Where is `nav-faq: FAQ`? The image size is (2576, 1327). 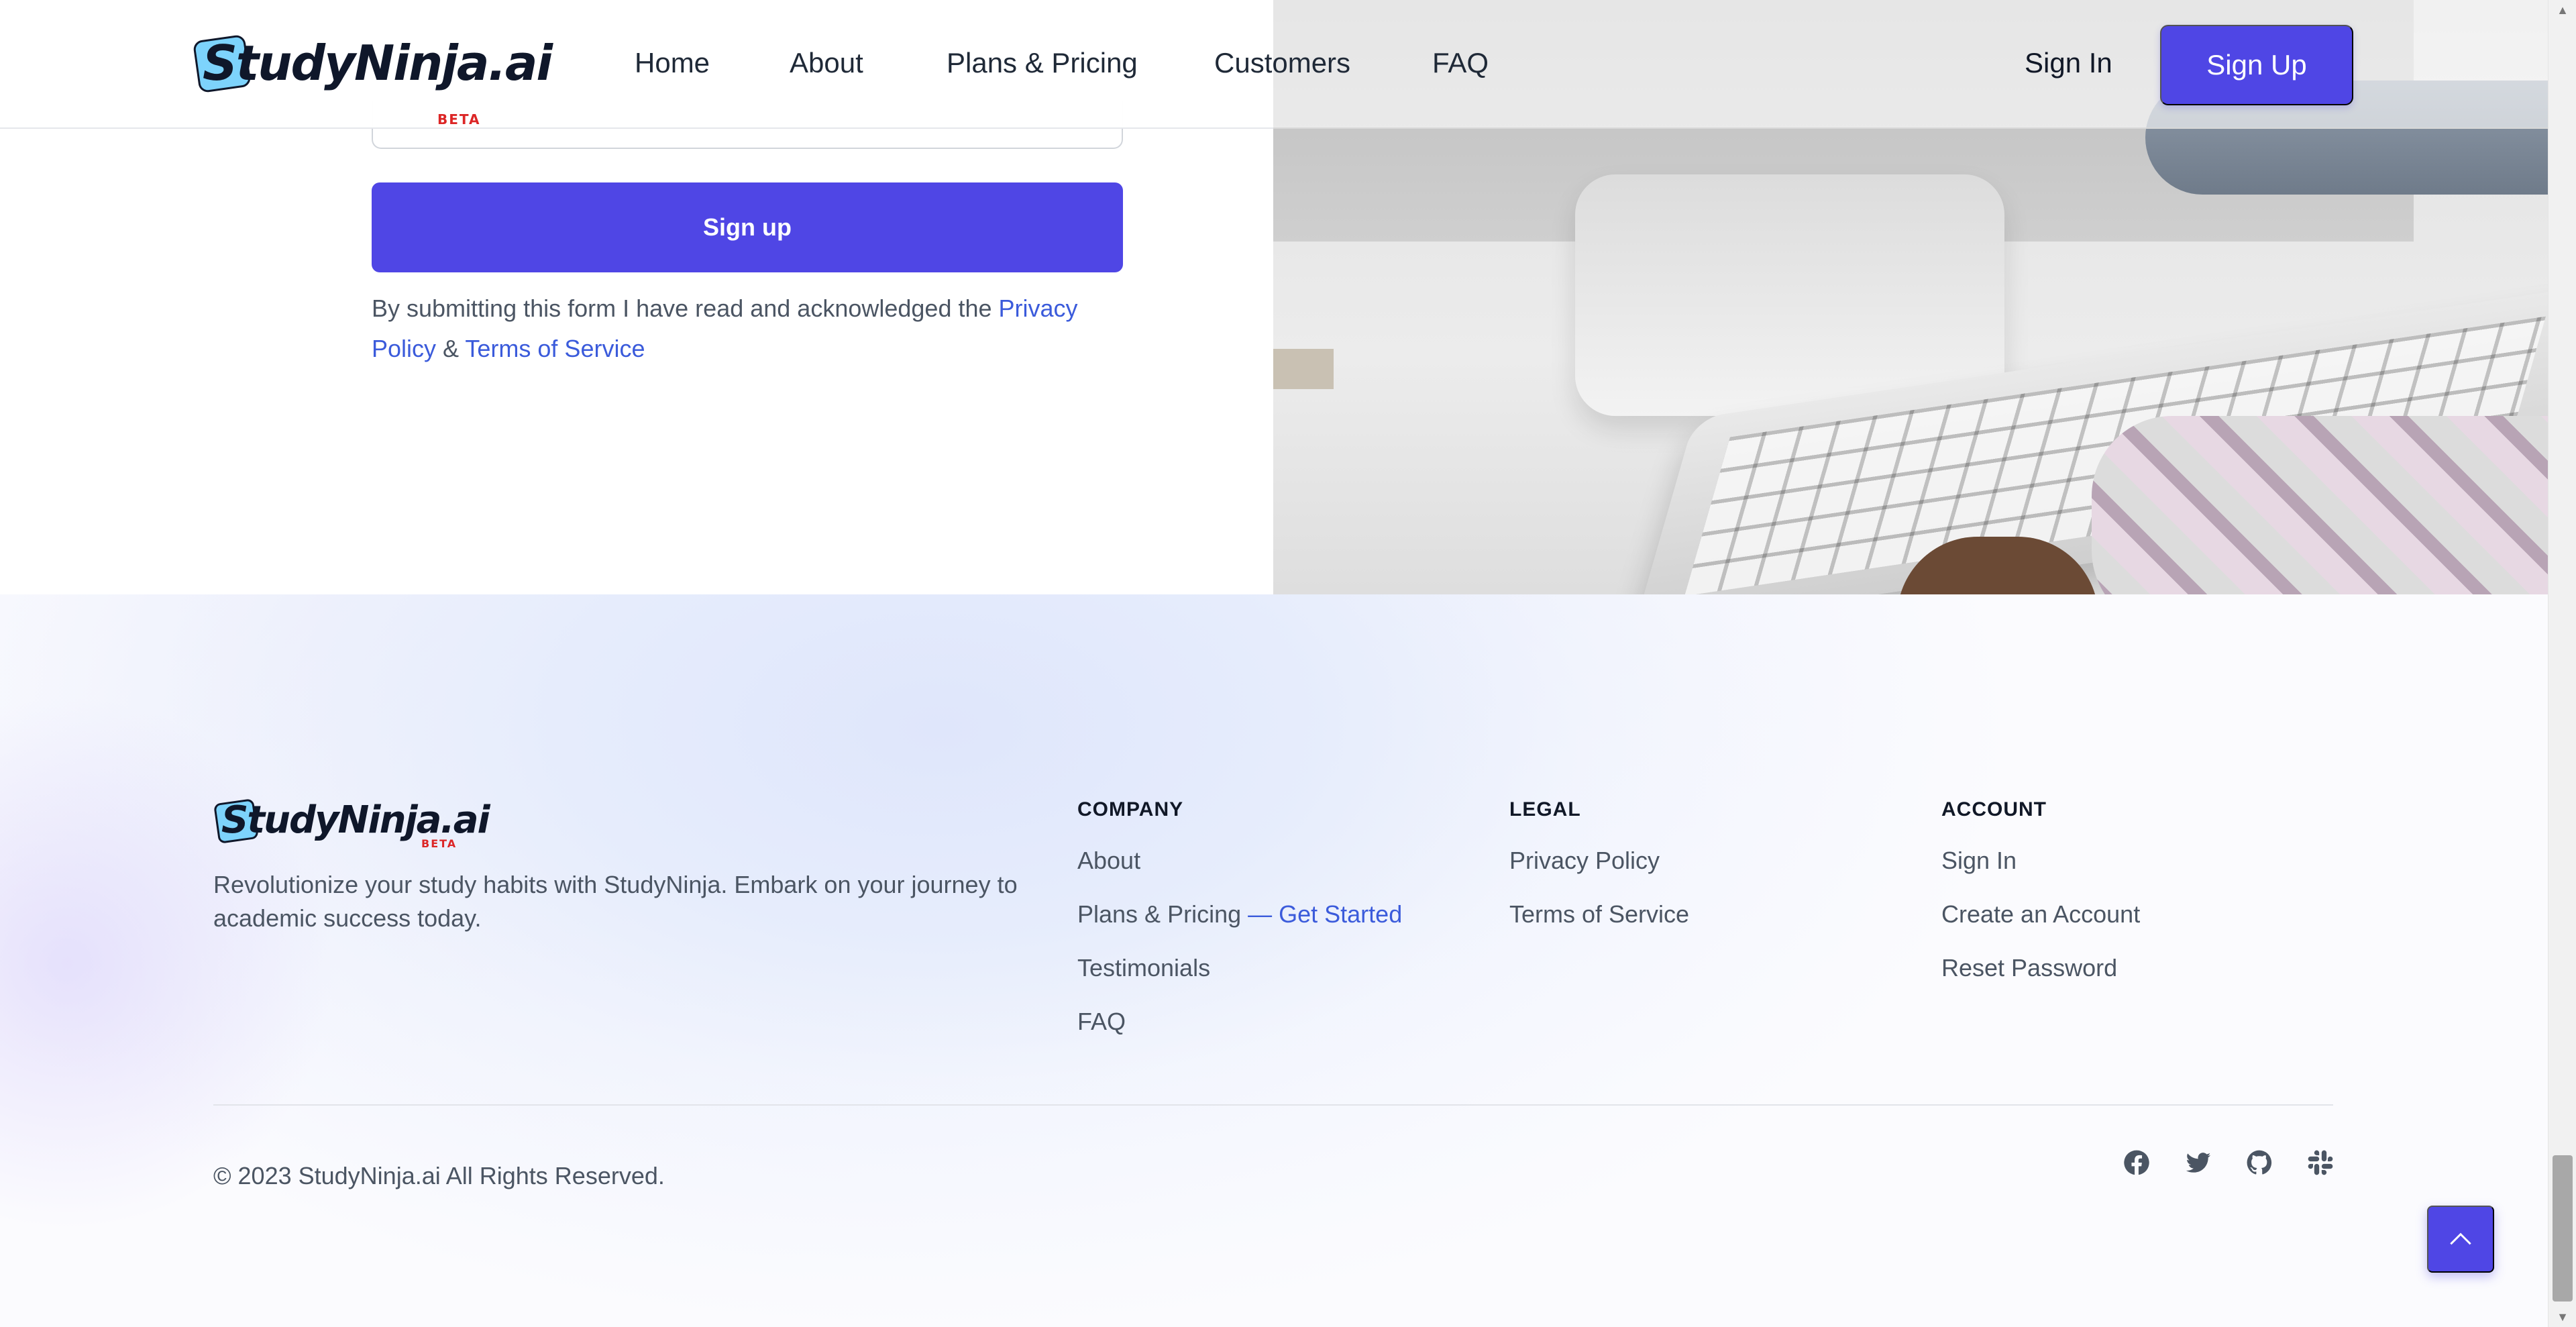
nav-faq: FAQ is located at coordinates (1460, 63).